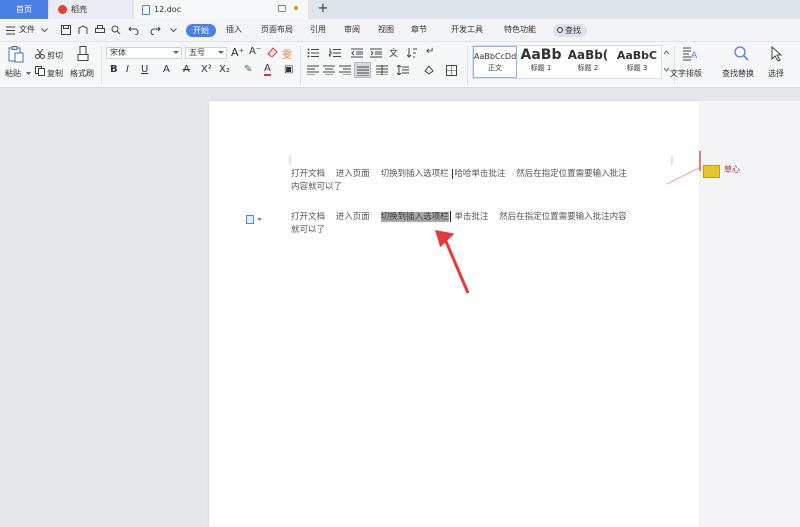 Image resolution: width=800 pixels, height=527 pixels. Describe the element at coordinates (116, 30) in the screenshot. I see `print-preview-icon` at that location.